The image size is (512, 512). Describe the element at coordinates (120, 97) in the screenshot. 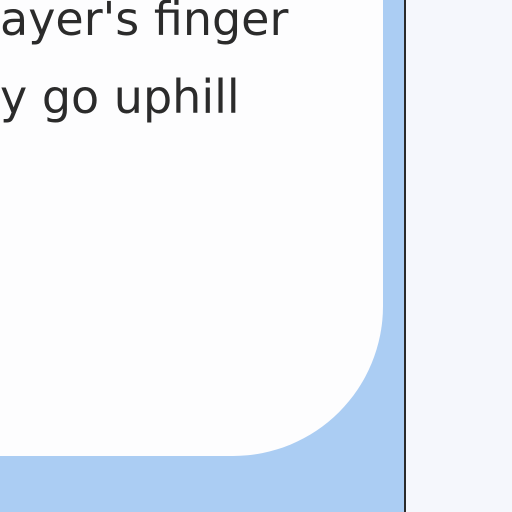

I see `card-text-line: y go uphill` at that location.